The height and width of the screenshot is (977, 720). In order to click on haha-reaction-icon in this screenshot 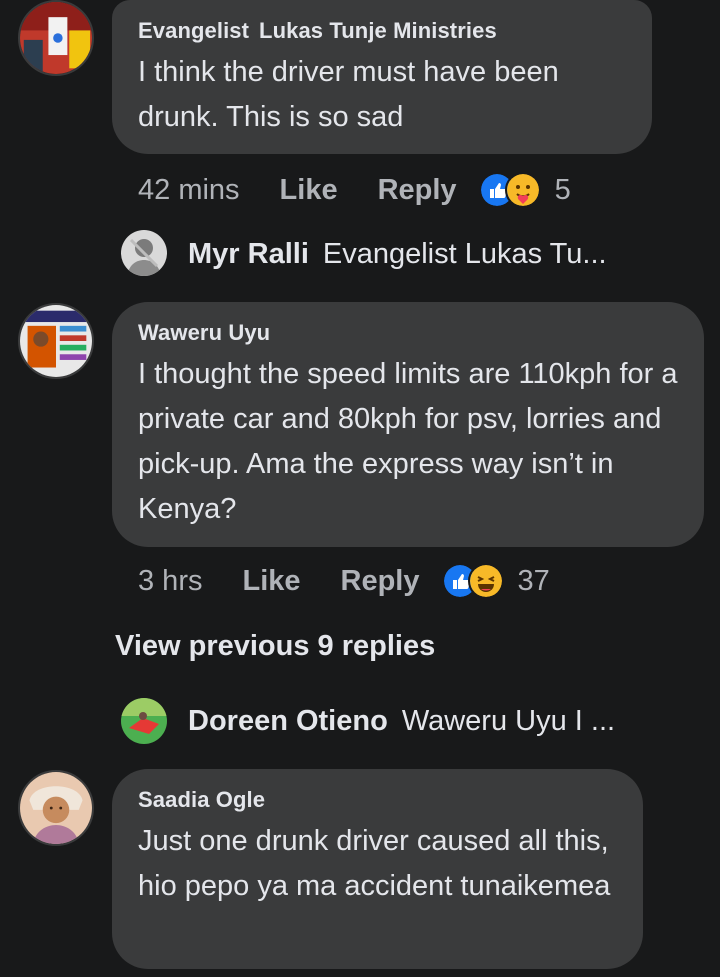, I will do `click(485, 581)`.